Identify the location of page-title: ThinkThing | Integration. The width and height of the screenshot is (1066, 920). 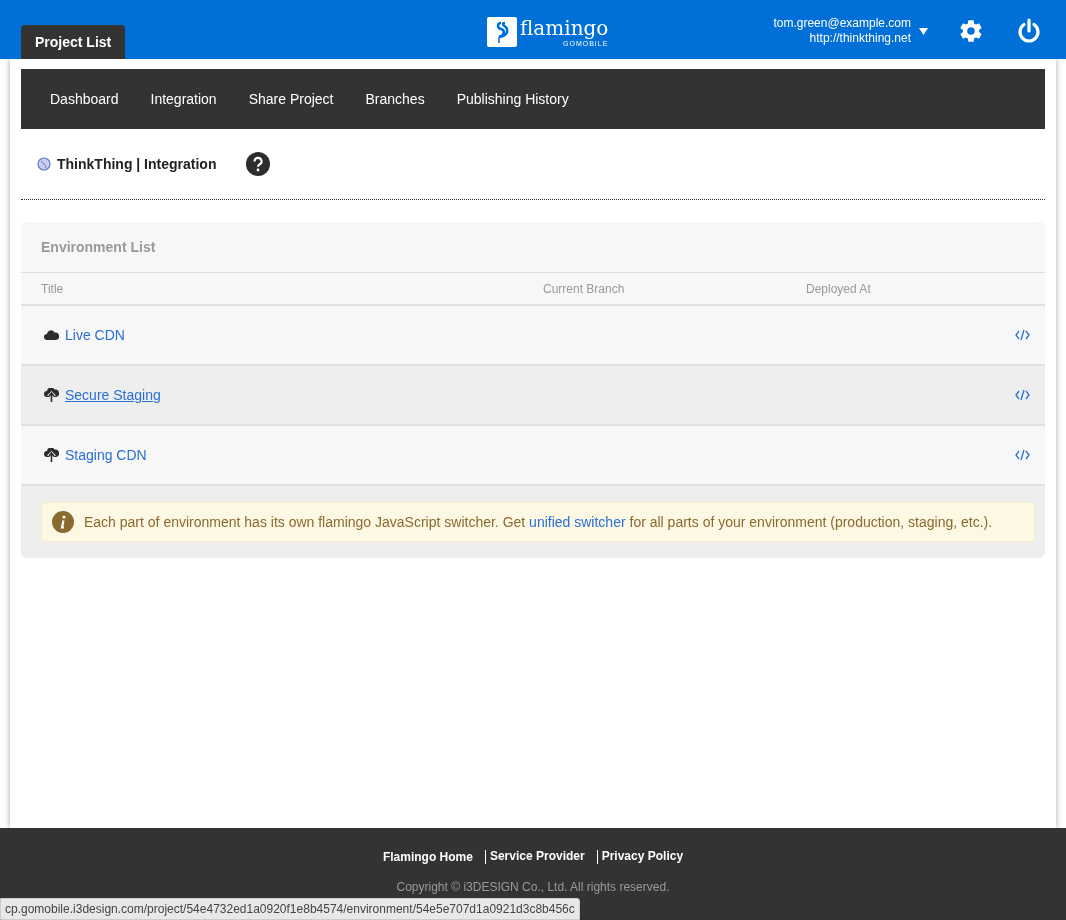
(137, 164).